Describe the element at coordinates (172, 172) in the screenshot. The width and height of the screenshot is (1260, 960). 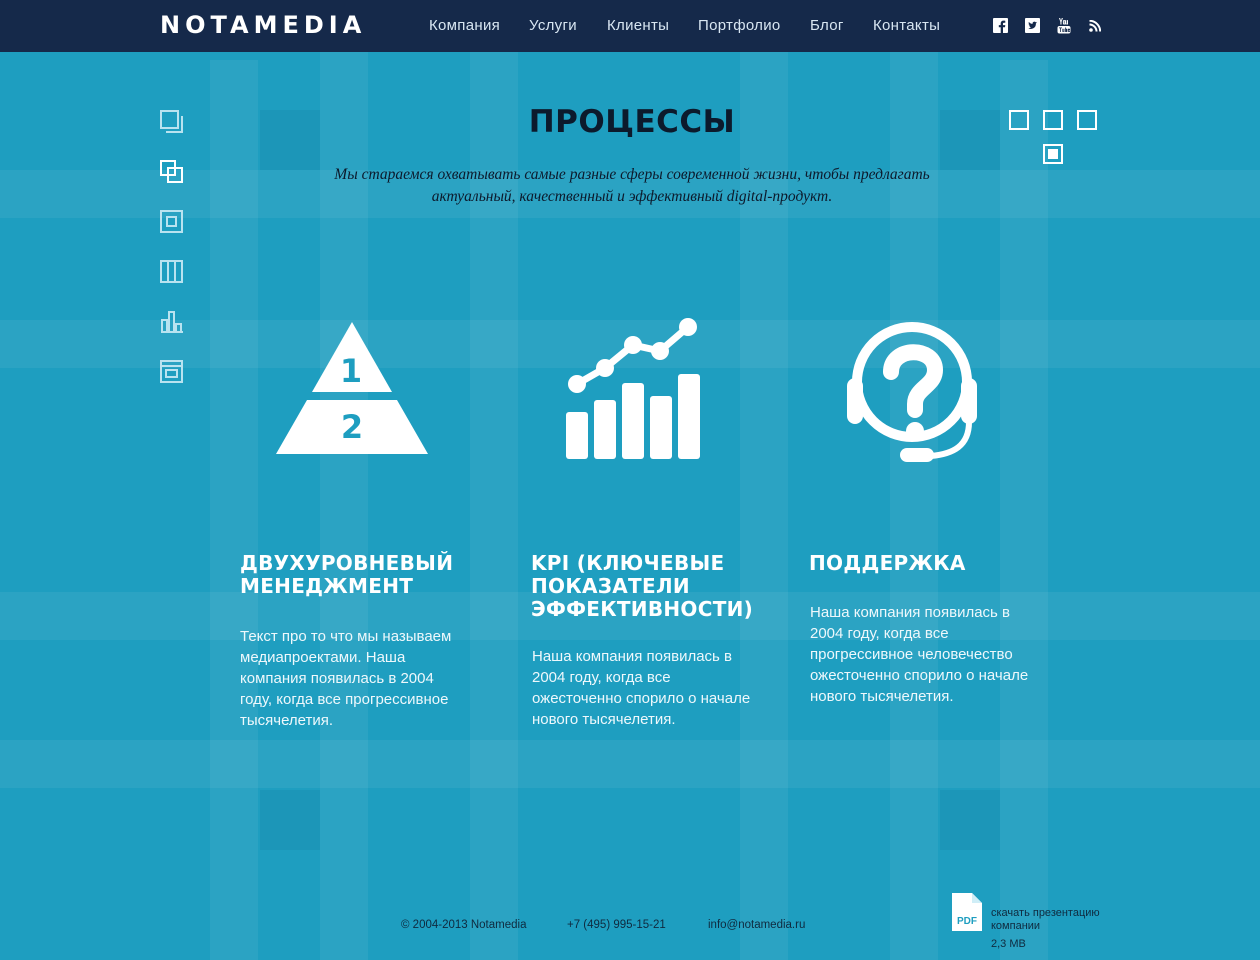
I see `overlap-icon` at that location.